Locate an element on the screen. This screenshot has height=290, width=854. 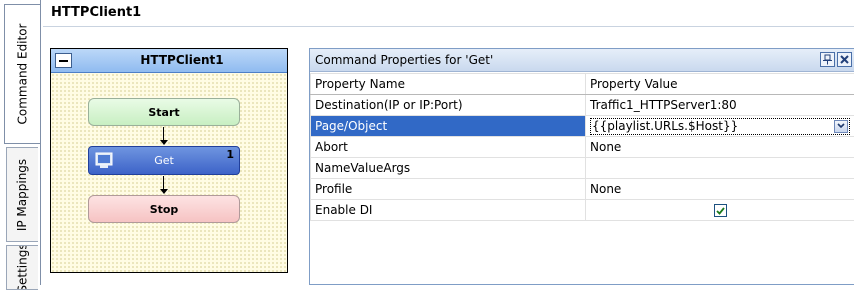
start-node: Start is located at coordinates (164, 112).